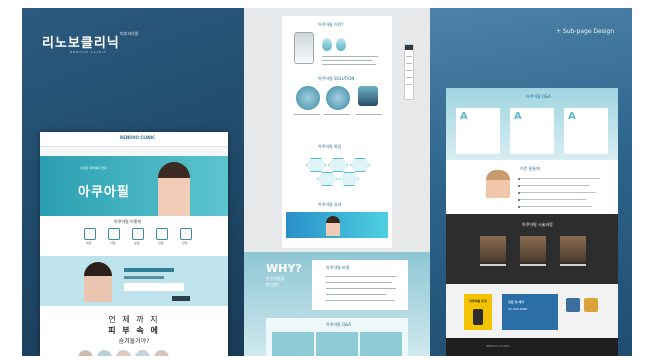 The image size is (654, 360). What do you see at coordinates (532, 347) in the screenshot?
I see `site-footer: RENOVO CLINIC` at bounding box center [532, 347].